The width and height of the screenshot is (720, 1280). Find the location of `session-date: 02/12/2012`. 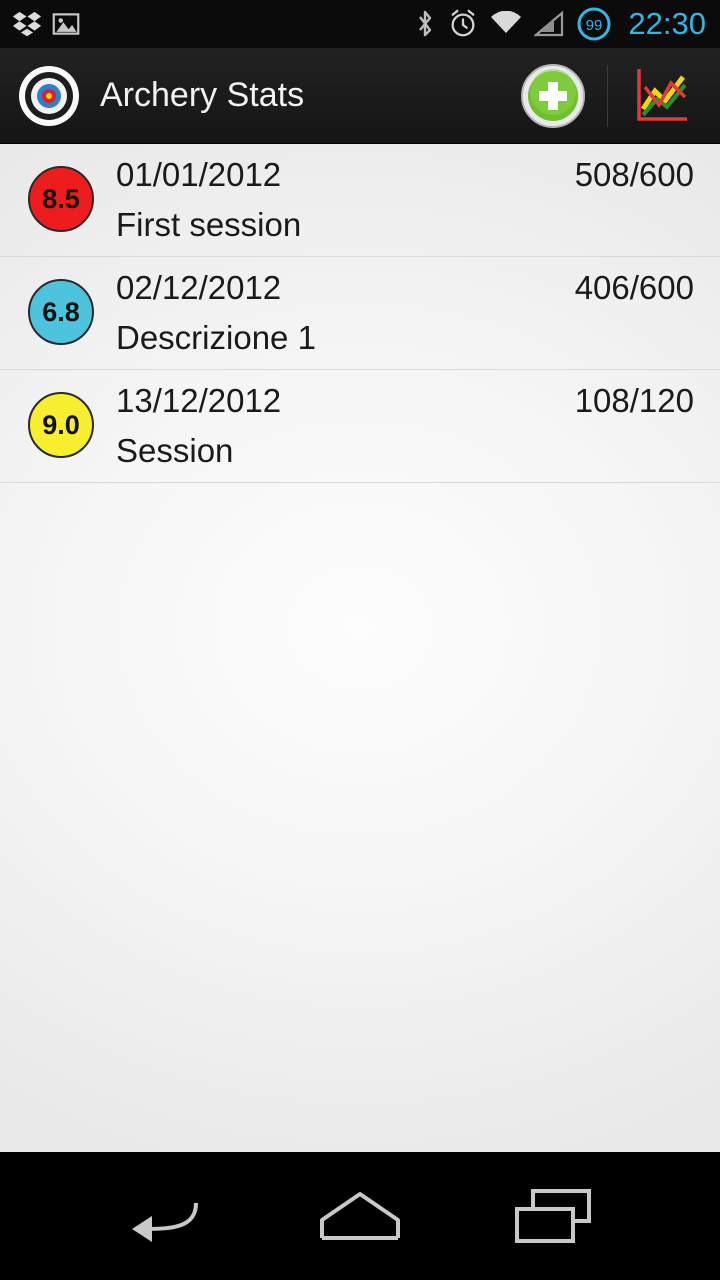

session-date: 02/12/2012 is located at coordinates (199, 287).